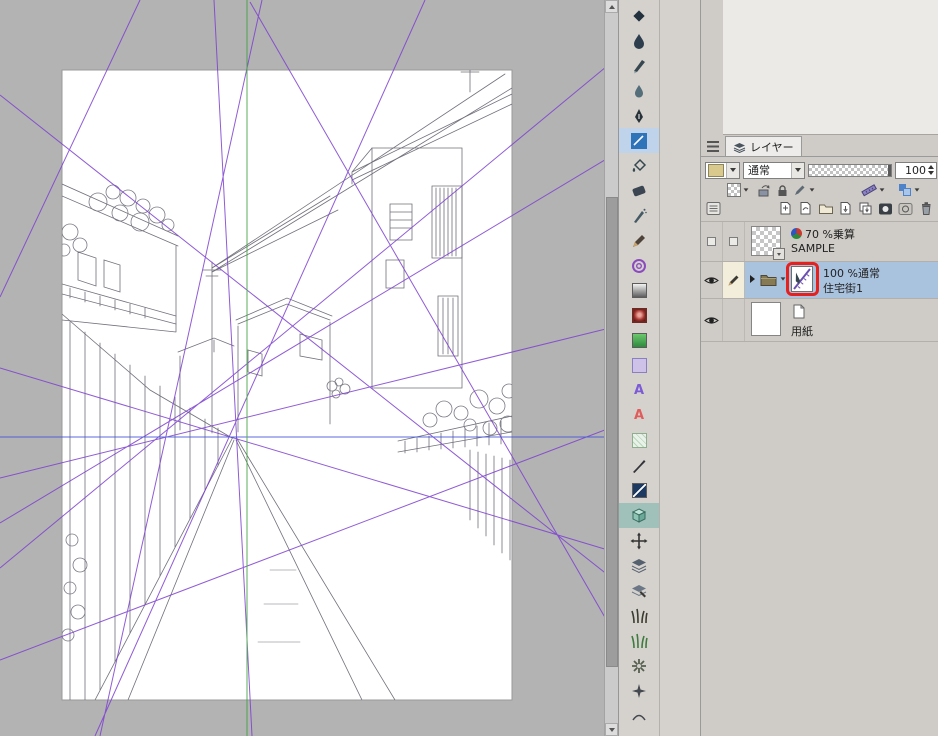 Image resolution: width=938 pixels, height=736 pixels. What do you see at coordinates (865, 208) in the screenshot?
I see `merge-with-lower-button` at bounding box center [865, 208].